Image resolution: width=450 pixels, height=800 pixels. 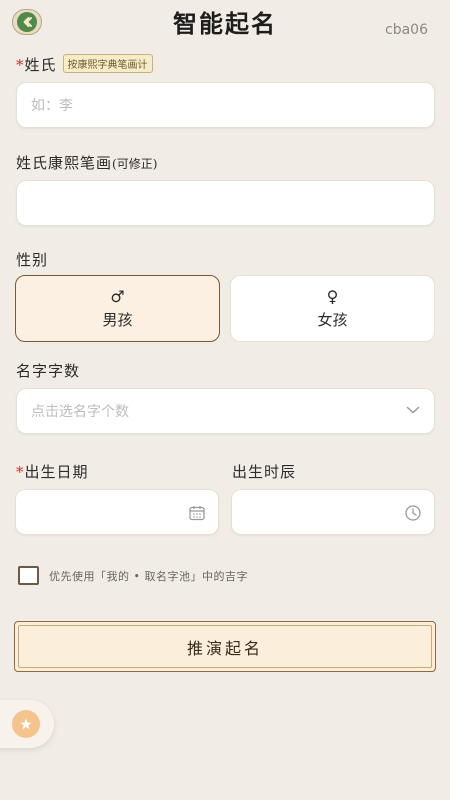 What do you see at coordinates (406, 30) in the screenshot?
I see `page-code: cba06` at bounding box center [406, 30].